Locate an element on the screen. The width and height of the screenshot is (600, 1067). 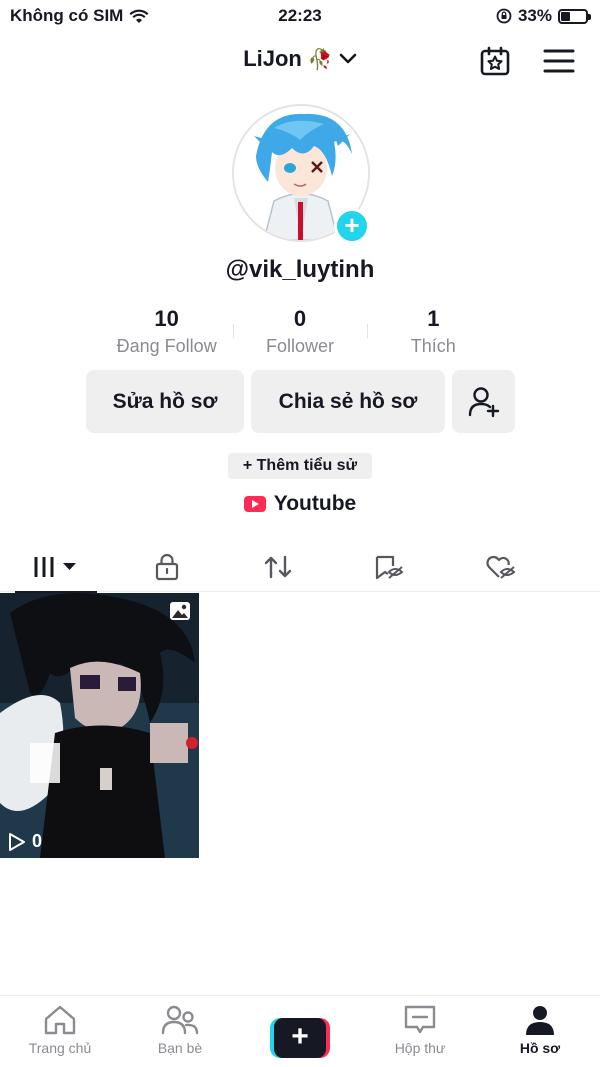
tab-liked is located at coordinates (500, 567).